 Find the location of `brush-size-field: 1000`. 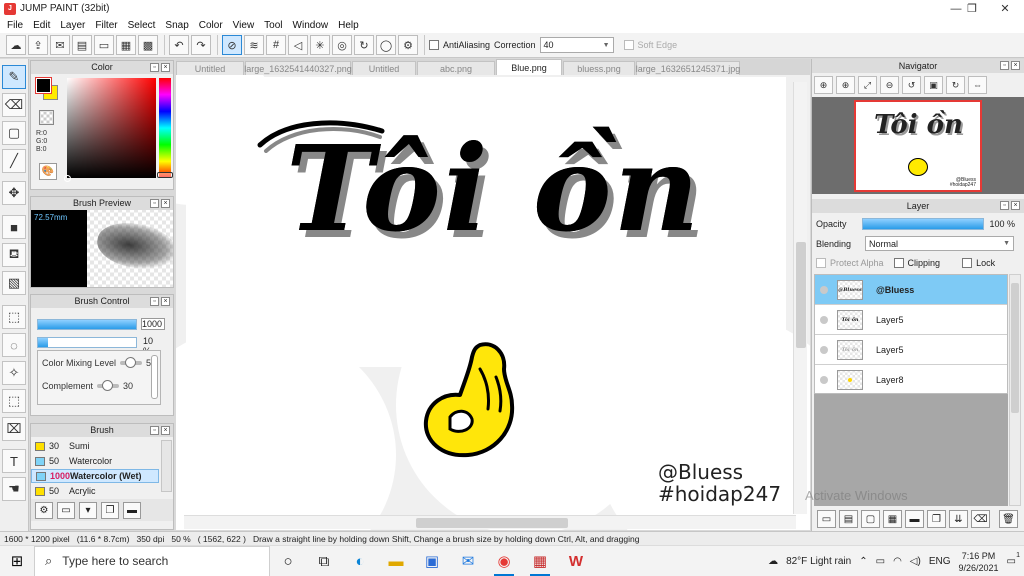

brush-size-field: 1000 is located at coordinates (153, 324).